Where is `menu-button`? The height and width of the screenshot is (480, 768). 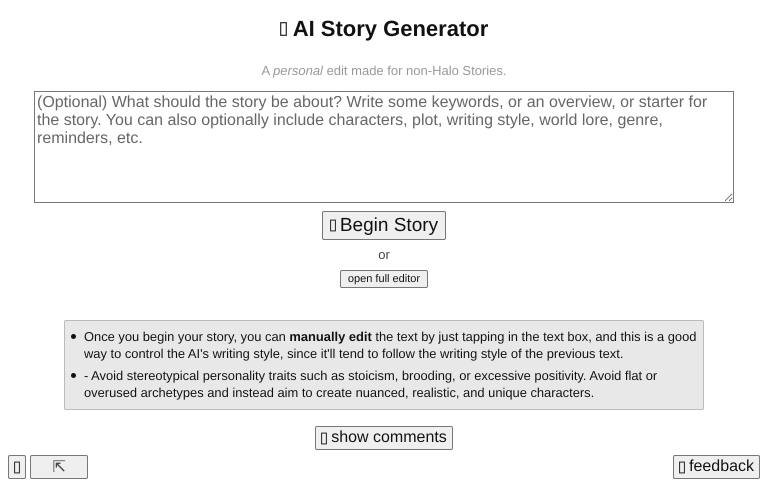 menu-button is located at coordinates (17, 467).